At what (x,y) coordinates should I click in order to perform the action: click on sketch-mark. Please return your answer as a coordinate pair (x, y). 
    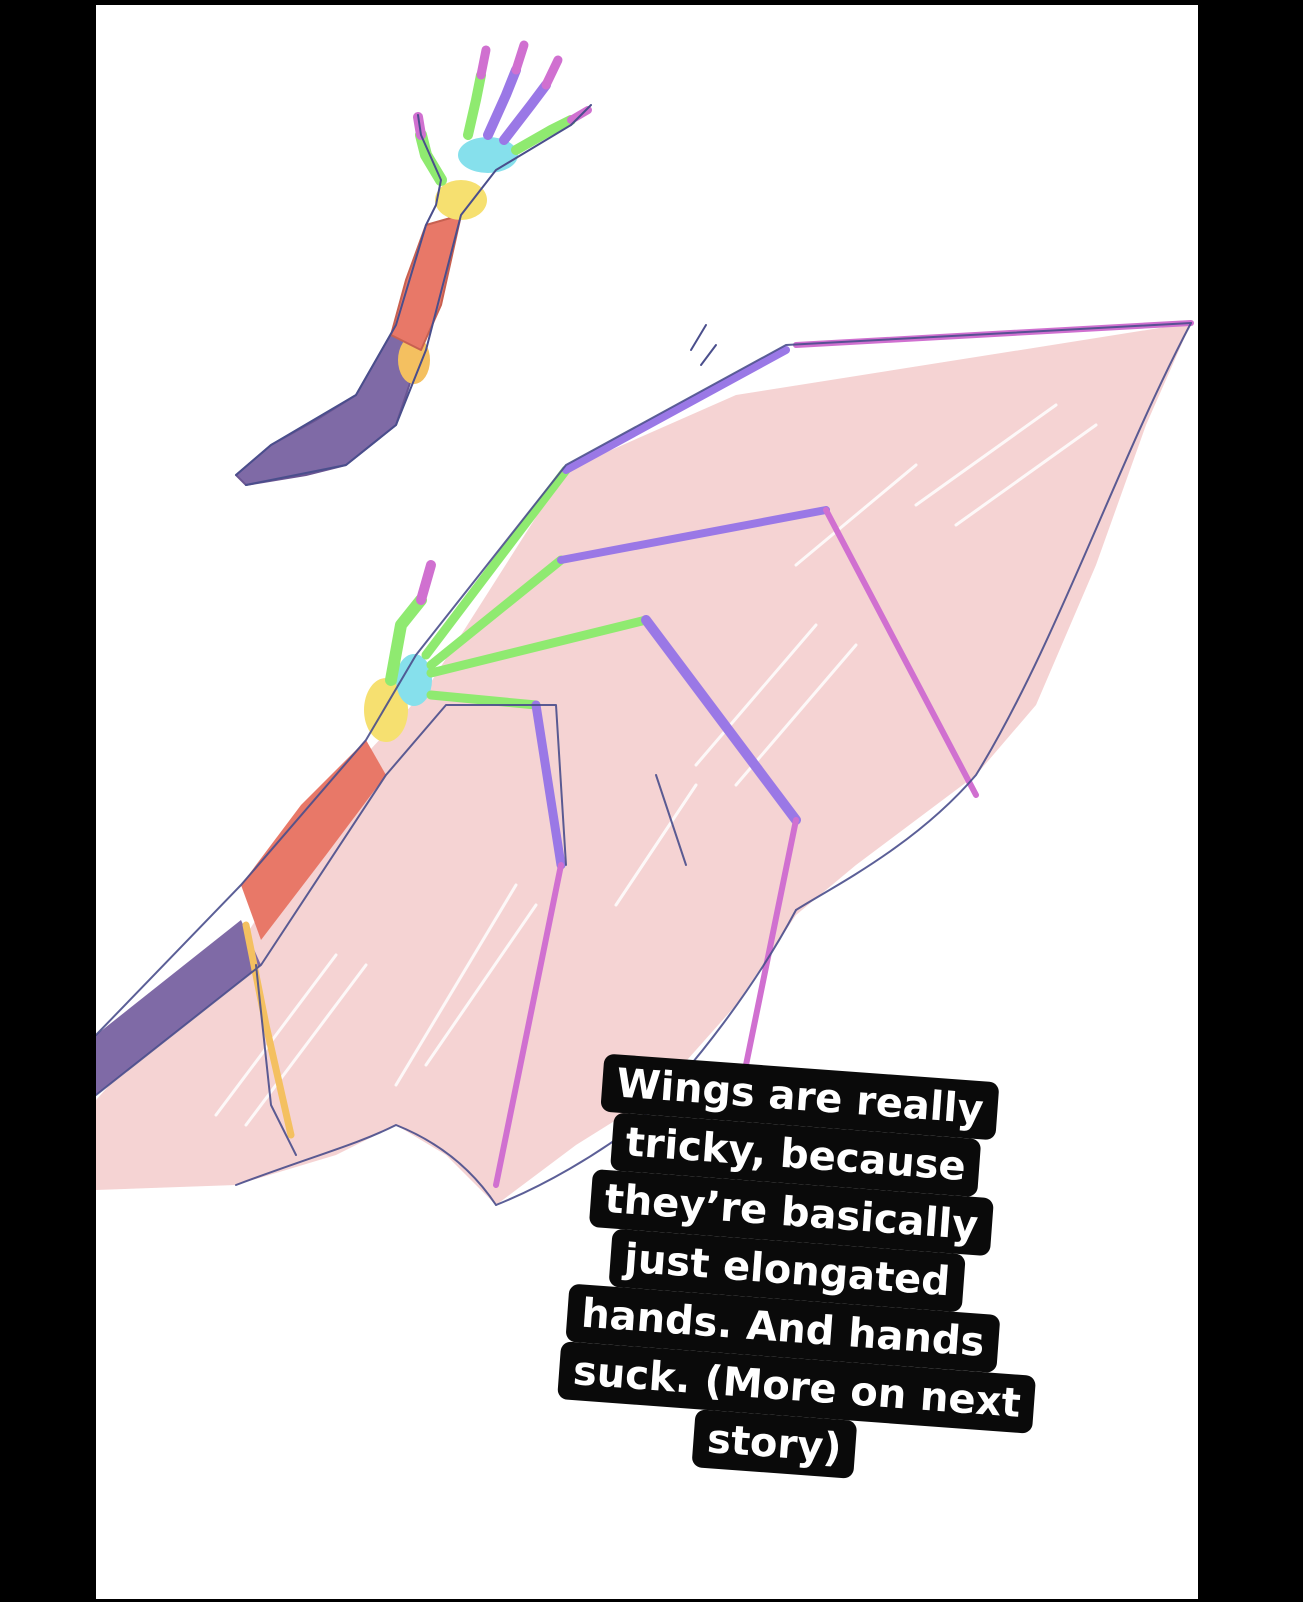
    Looking at the image, I should click on (703, 345).